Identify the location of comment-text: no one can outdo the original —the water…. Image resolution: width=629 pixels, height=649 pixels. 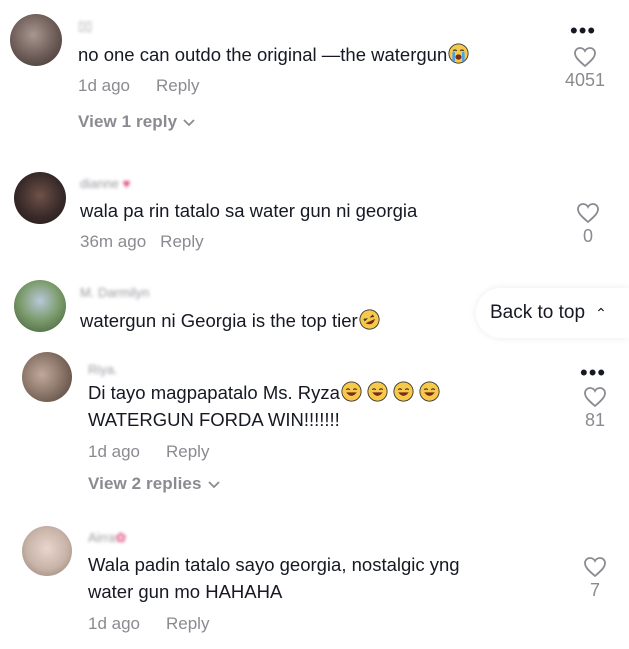
(273, 54).